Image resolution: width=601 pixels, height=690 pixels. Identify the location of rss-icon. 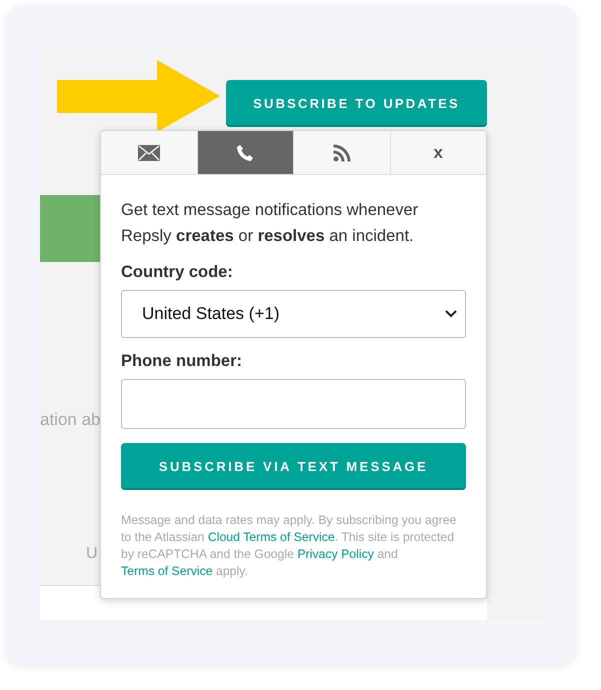
(341, 153).